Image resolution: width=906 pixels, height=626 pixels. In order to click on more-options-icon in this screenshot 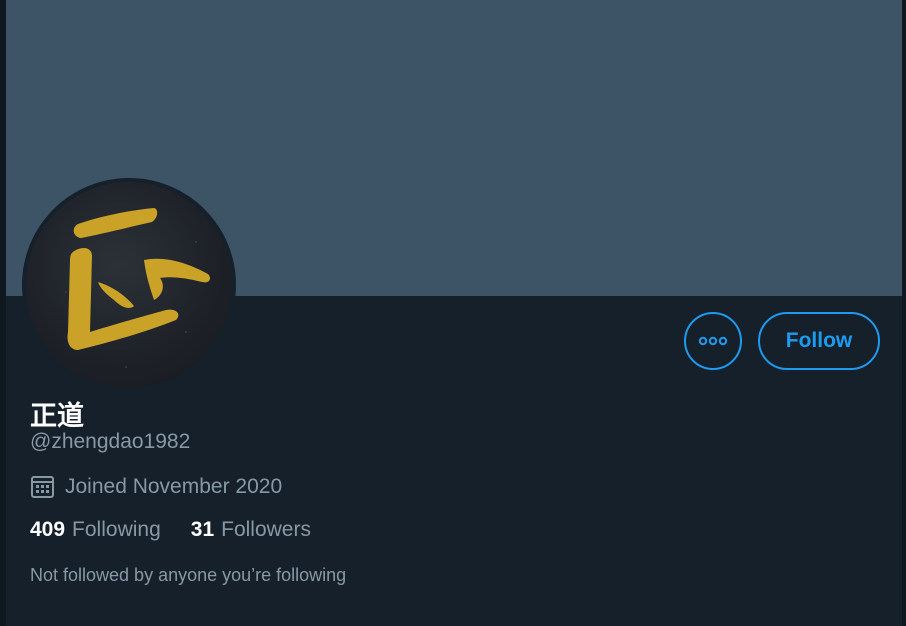, I will do `click(713, 341)`.